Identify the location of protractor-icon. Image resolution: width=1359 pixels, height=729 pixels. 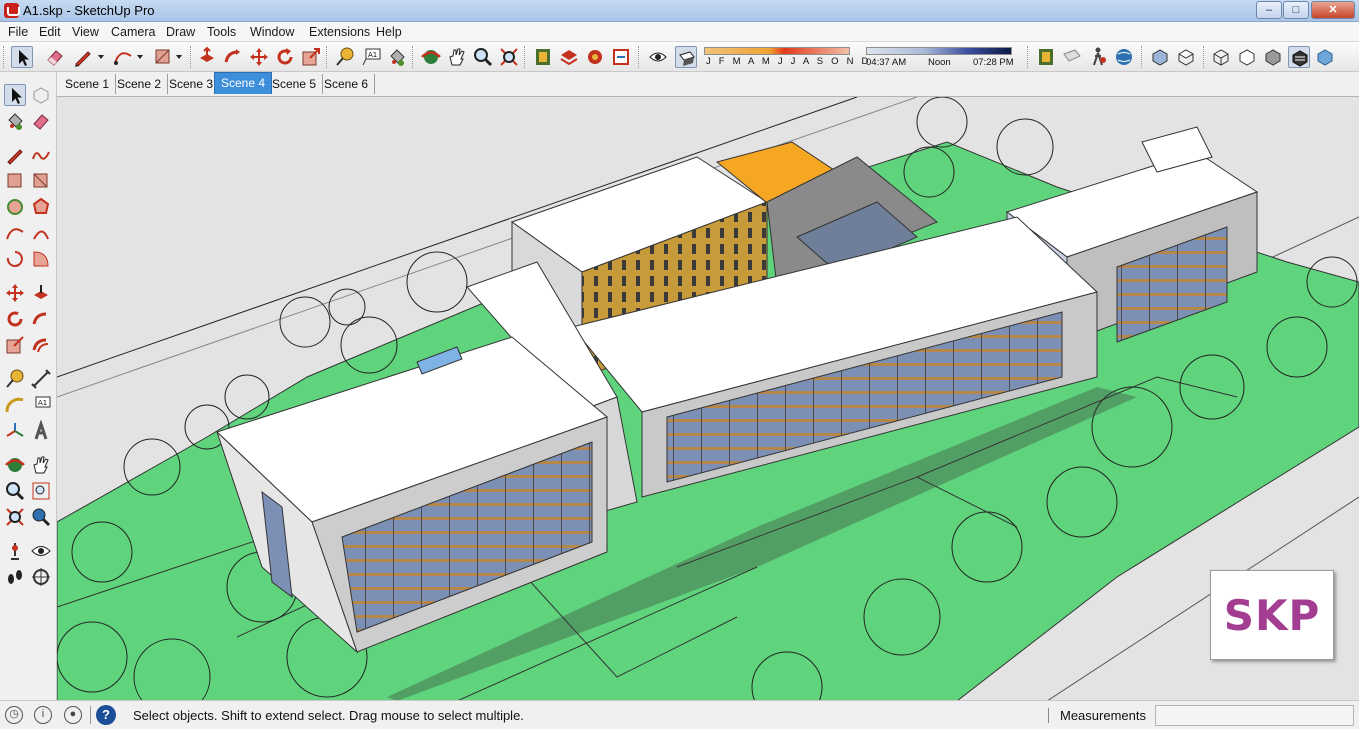
(15, 405).